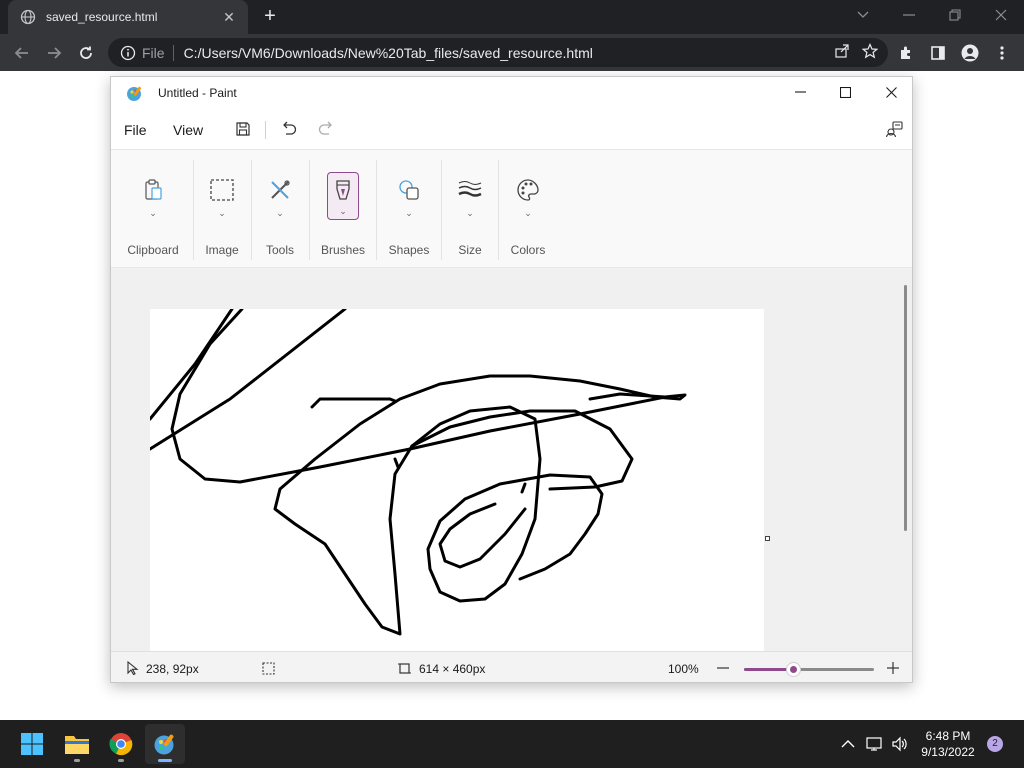 Image resolution: width=1024 pixels, height=768 pixels. What do you see at coordinates (528, 250) in the screenshot?
I see `ribbon-label-colors: Colors` at bounding box center [528, 250].